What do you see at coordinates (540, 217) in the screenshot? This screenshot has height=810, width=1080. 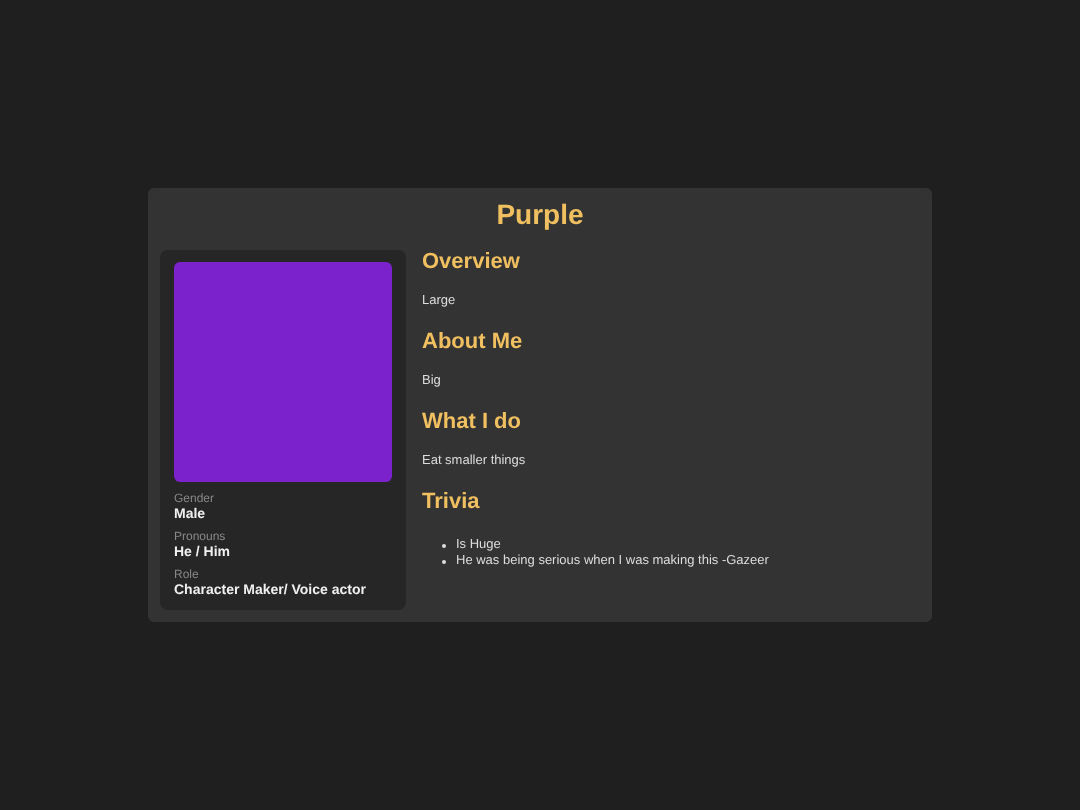 I see `page-title: Purple` at bounding box center [540, 217].